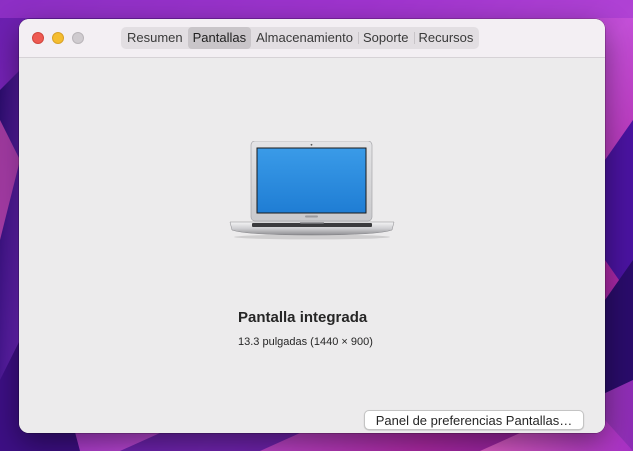 The image size is (633, 451). Describe the element at coordinates (385, 38) in the screenshot. I see `tab-soporte: Soporte` at that location.